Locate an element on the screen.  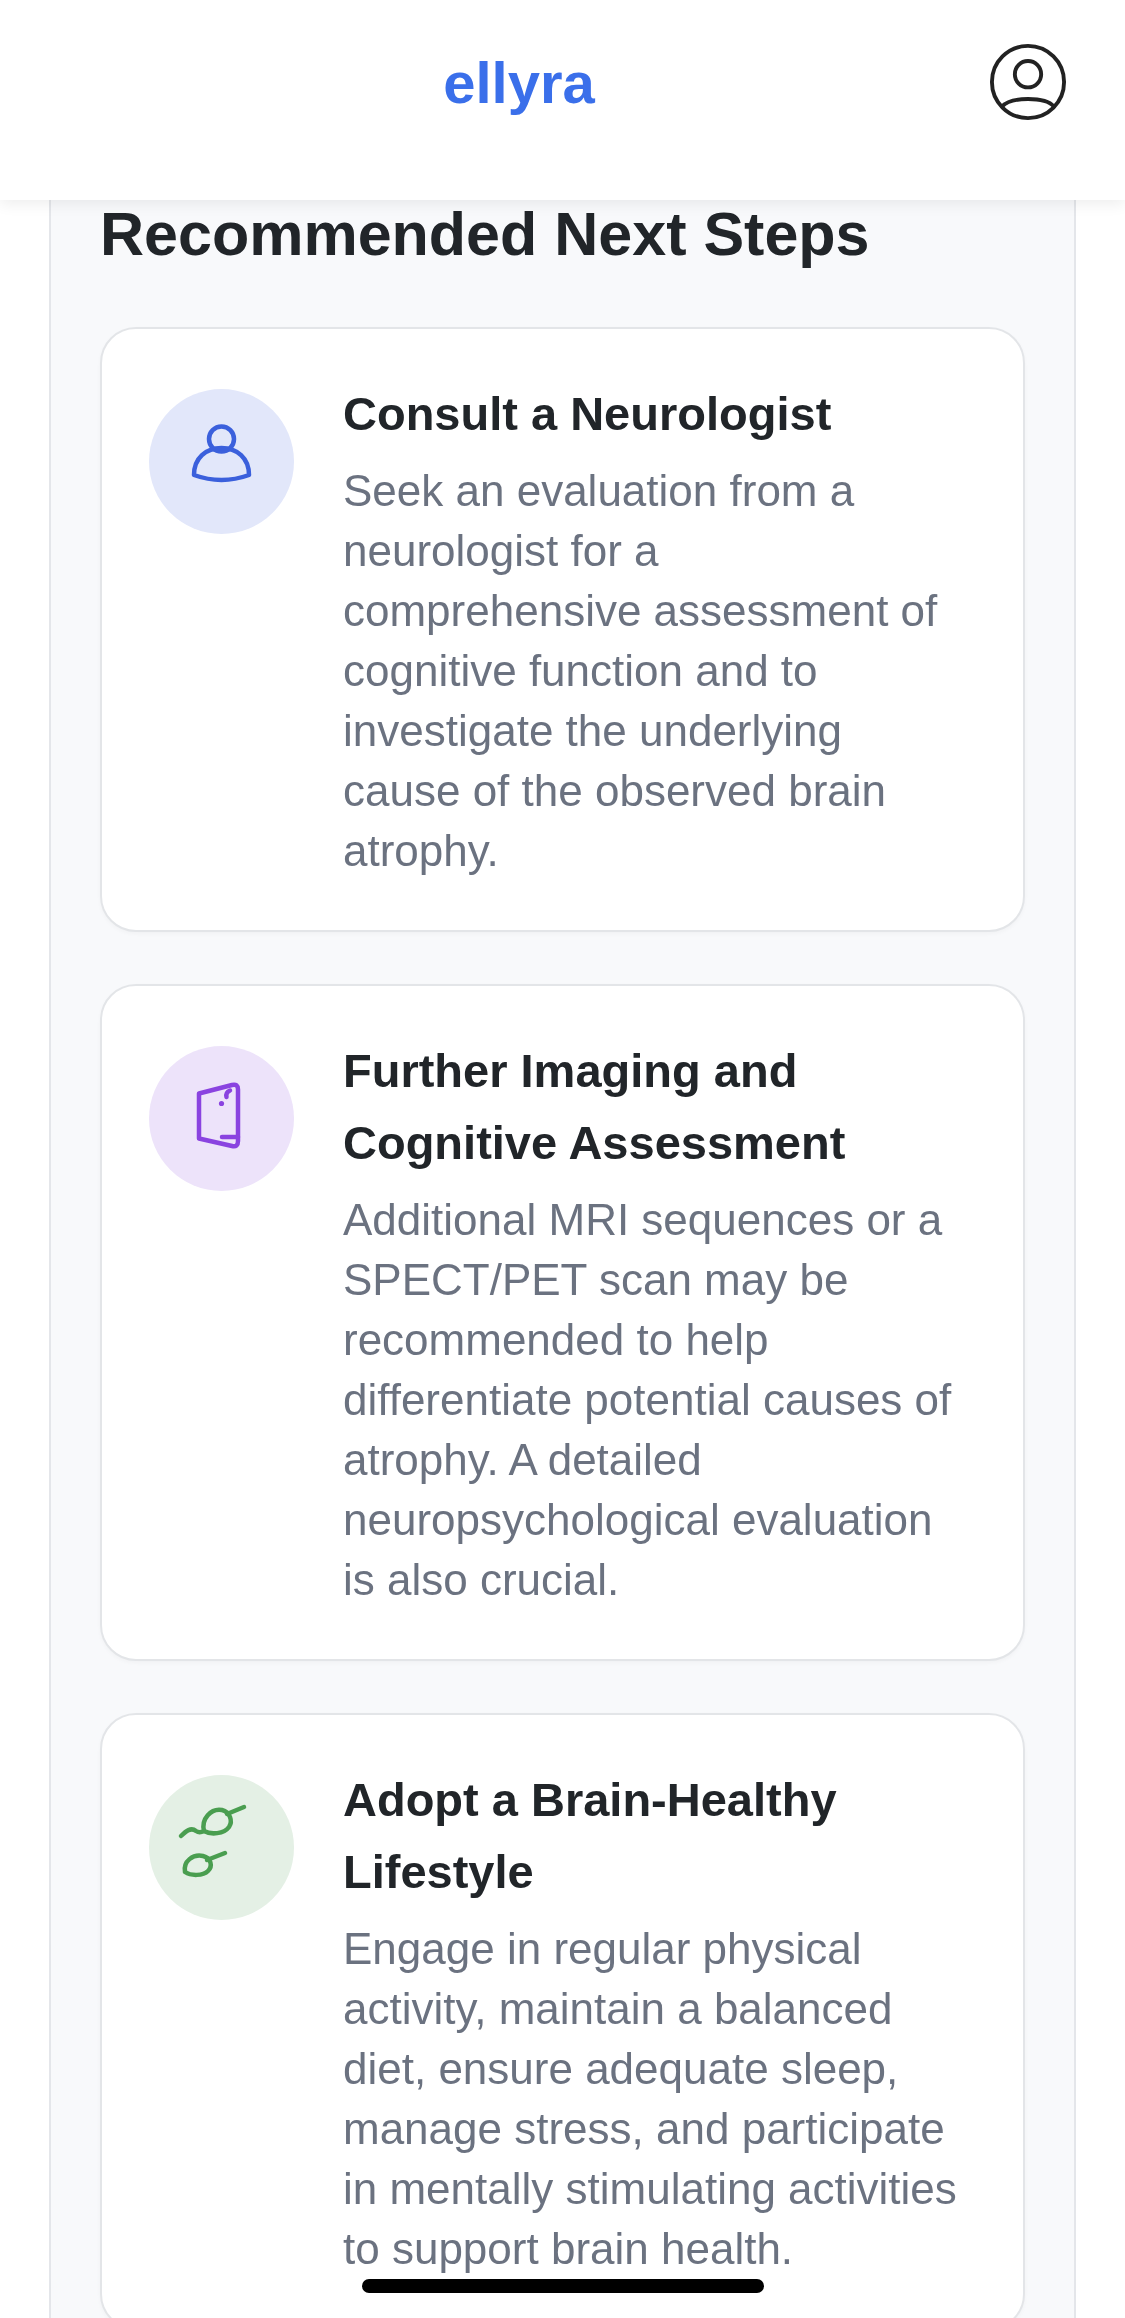
step-title: Further Imaging and Cognitive Assessment is located at coordinates (595, 1107).